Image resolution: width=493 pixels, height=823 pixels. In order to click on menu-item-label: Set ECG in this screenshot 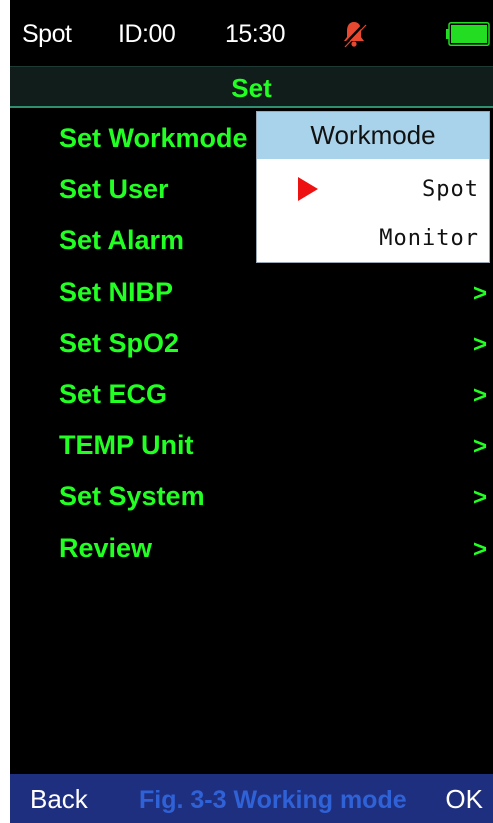, I will do `click(113, 394)`.